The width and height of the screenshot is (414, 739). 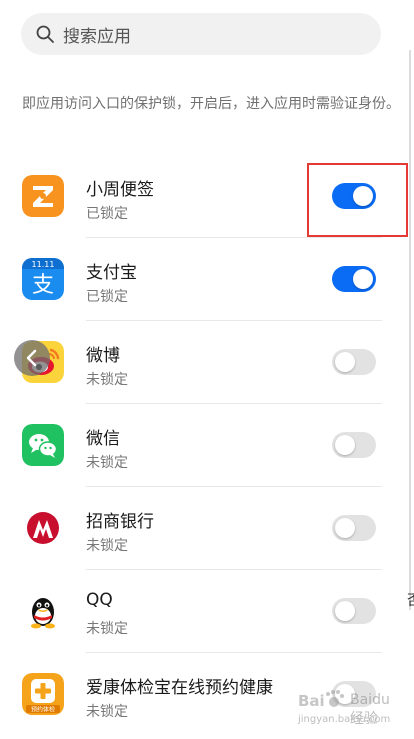 What do you see at coordinates (211, 104) in the screenshot?
I see `app-lock-description: 即应用访问入口的保护锁，开启后，进入应用时需验证身份。` at bounding box center [211, 104].